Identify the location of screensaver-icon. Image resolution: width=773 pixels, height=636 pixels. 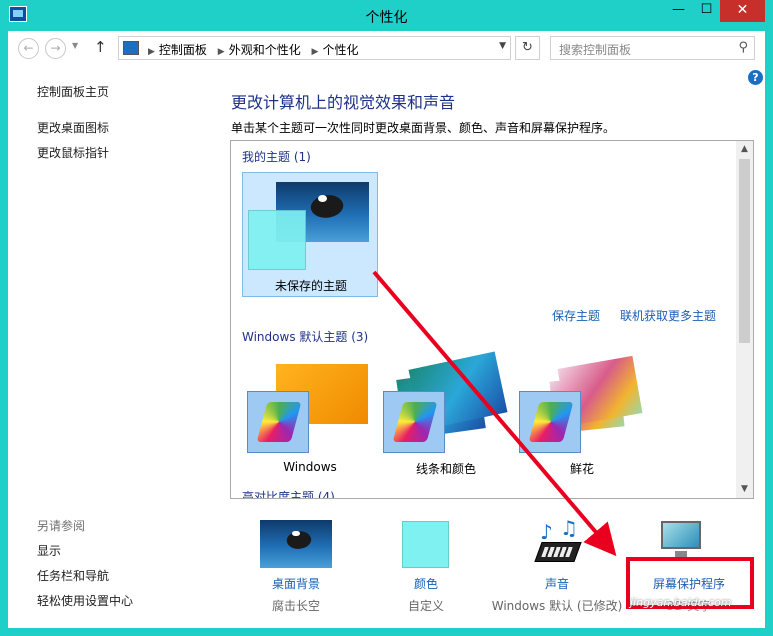
(681, 539).